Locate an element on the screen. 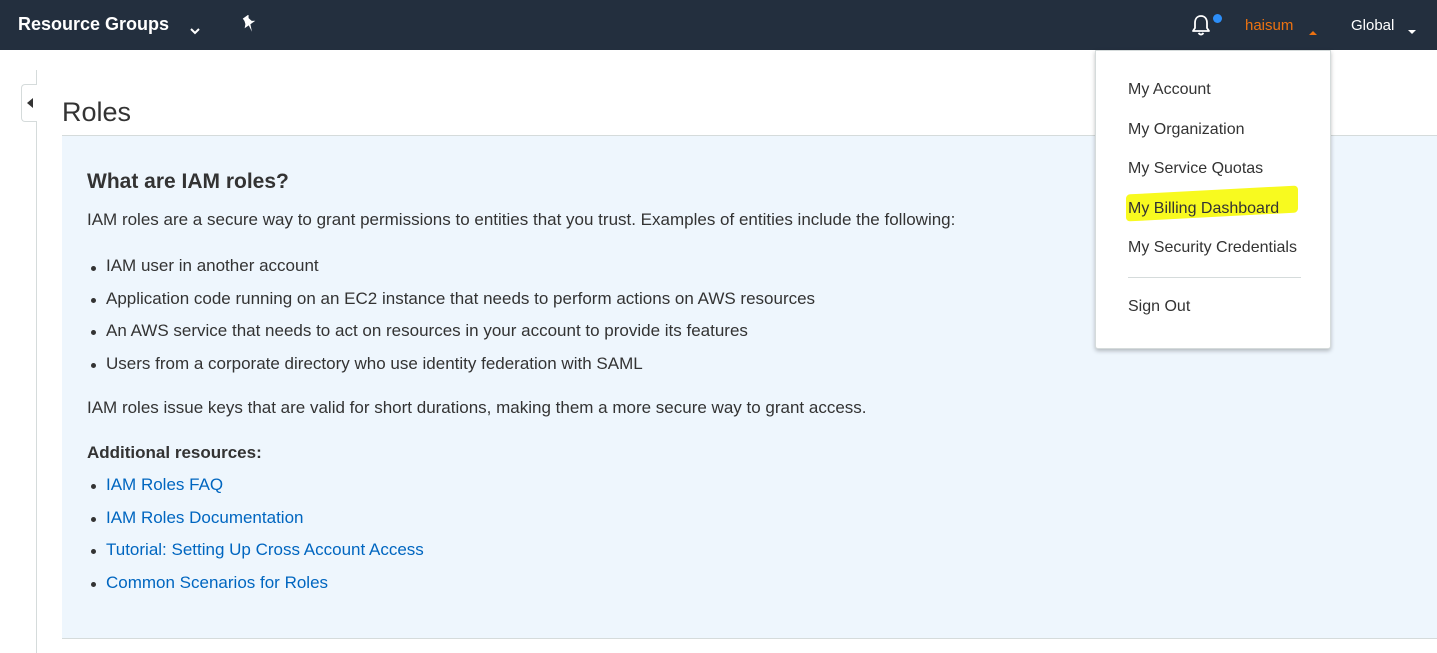 The height and width of the screenshot is (653, 1437). chevron-up-icon is located at coordinates (1313, 32).